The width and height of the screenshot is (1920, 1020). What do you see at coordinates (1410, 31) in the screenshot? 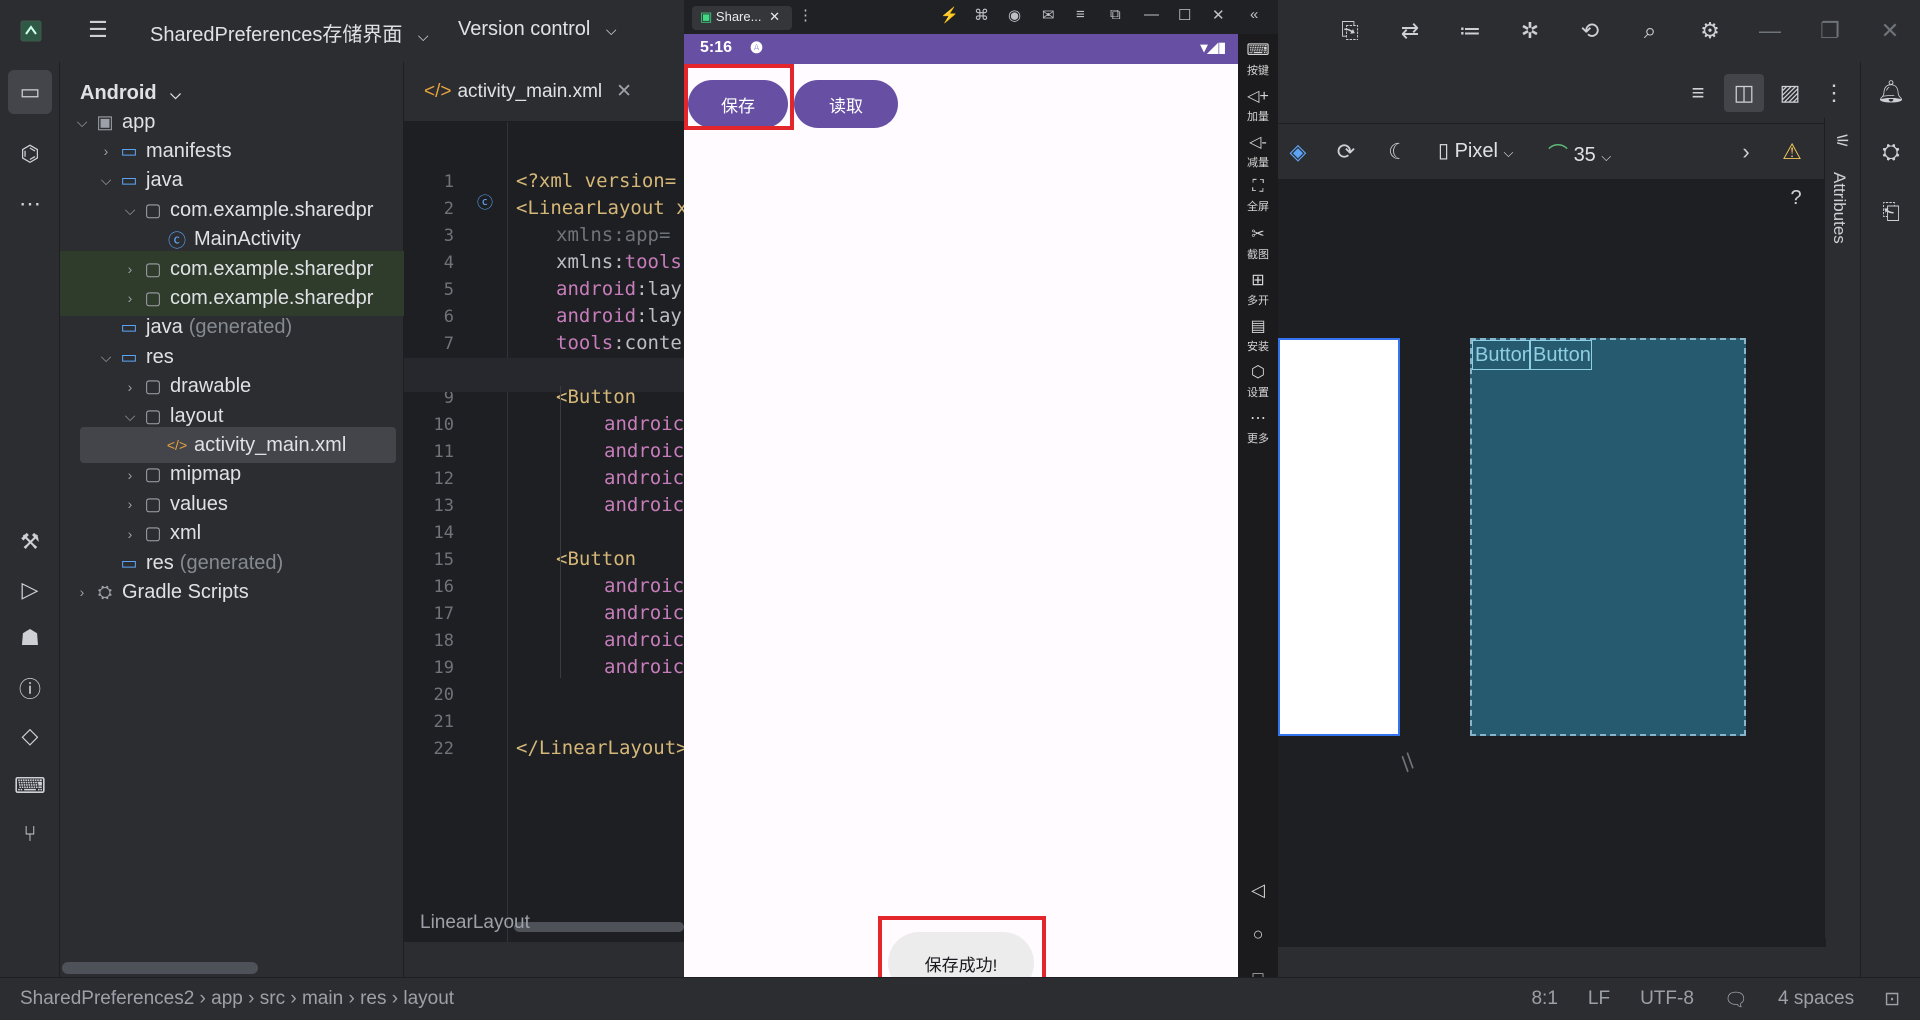
I see `translate-icon: ⇄` at bounding box center [1410, 31].